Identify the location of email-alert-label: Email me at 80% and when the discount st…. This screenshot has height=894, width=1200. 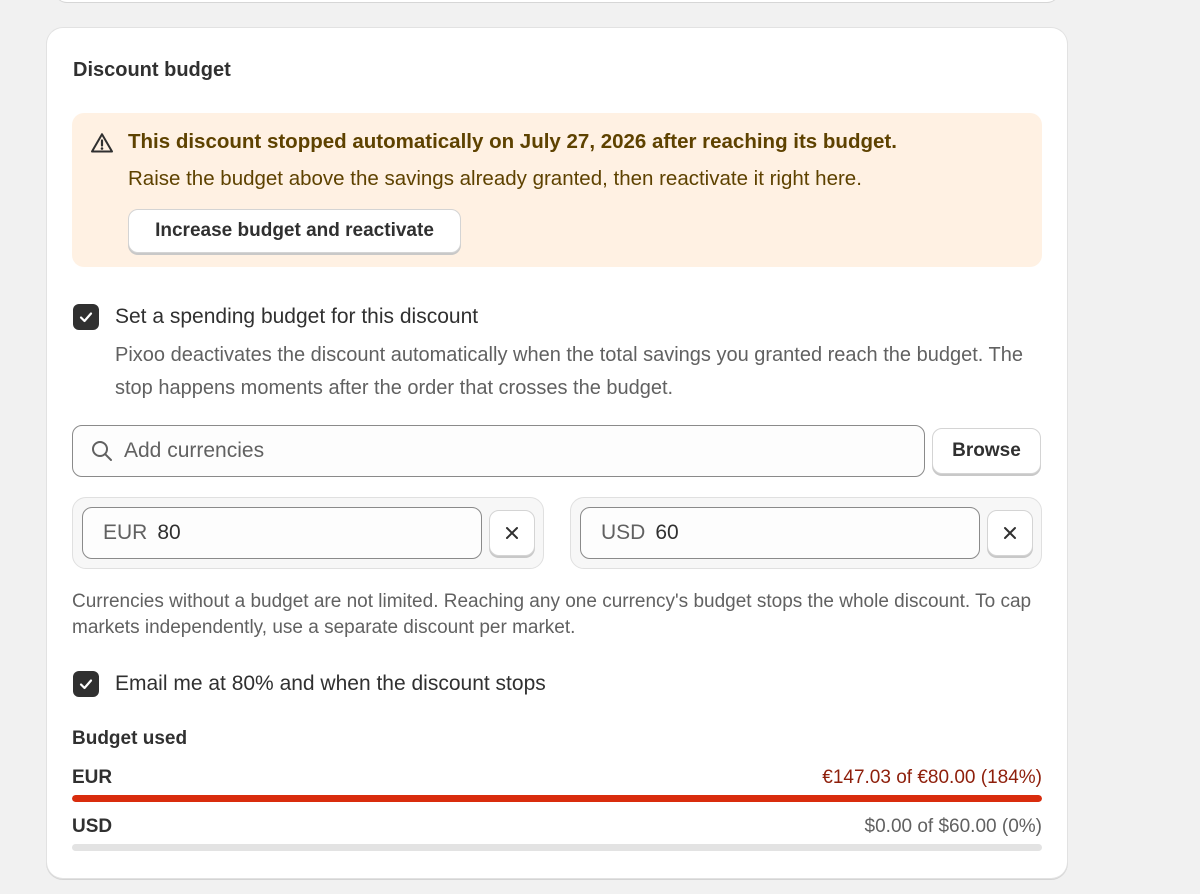
(330, 683).